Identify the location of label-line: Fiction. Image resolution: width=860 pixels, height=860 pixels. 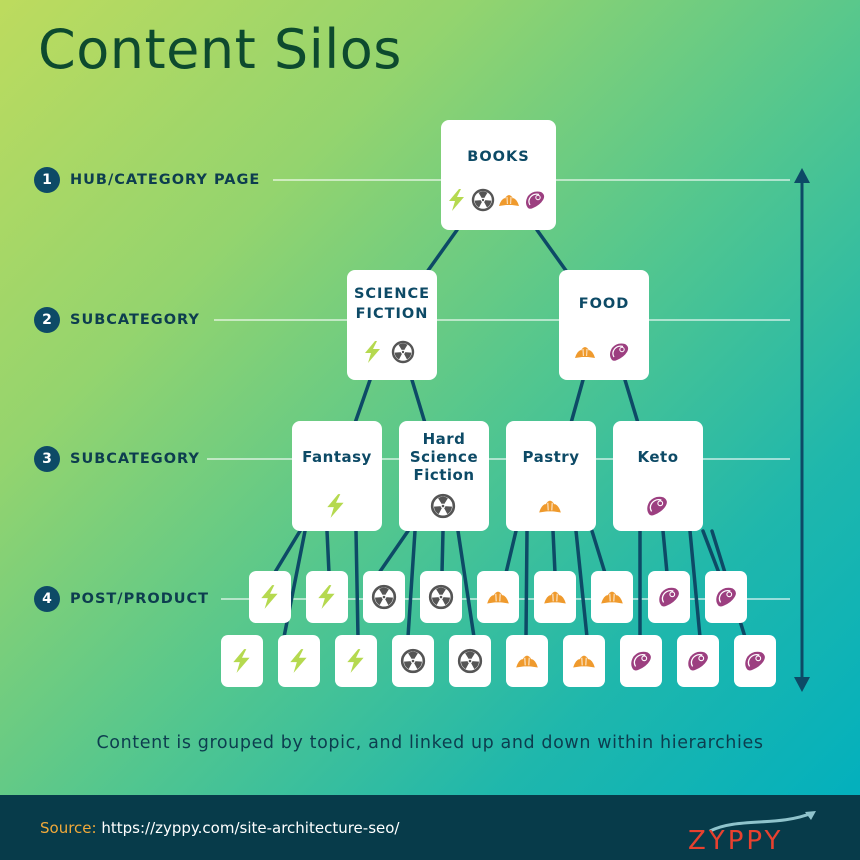
(444, 475).